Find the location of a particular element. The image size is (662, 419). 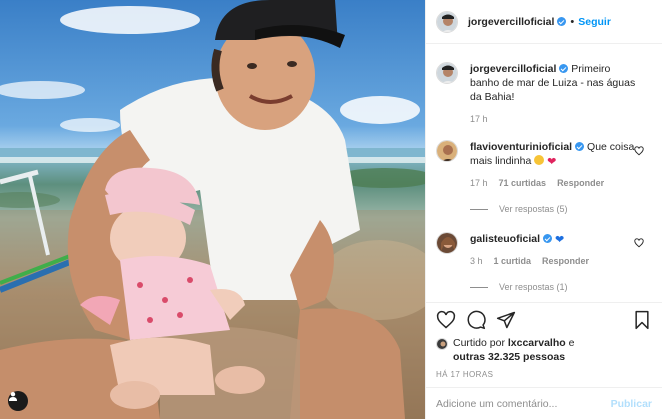

comment-time: 3 h is located at coordinates (476, 261).